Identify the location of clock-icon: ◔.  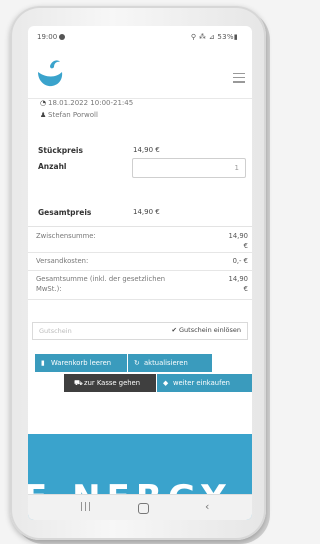
(43, 103).